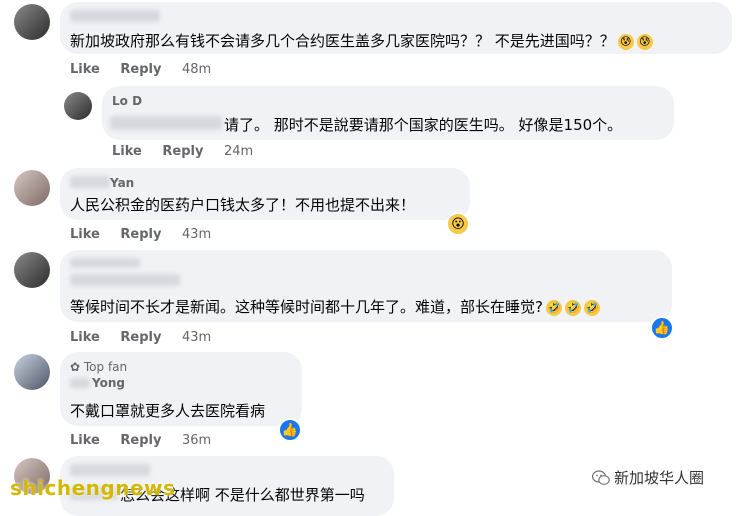  What do you see at coordinates (122, 183) in the screenshot?
I see `commenter-name: Yan` at bounding box center [122, 183].